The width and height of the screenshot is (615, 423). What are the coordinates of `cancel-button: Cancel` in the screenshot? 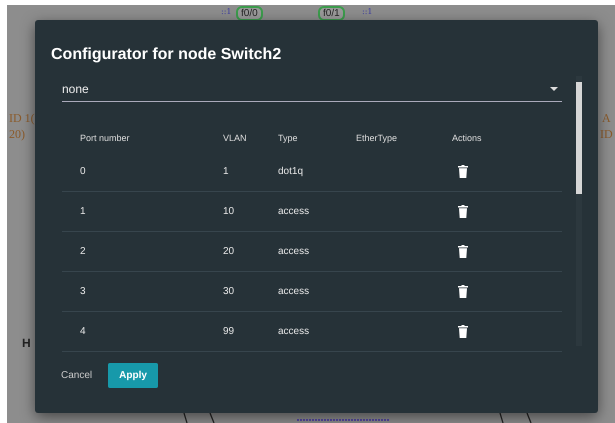 It's located at (76, 375).